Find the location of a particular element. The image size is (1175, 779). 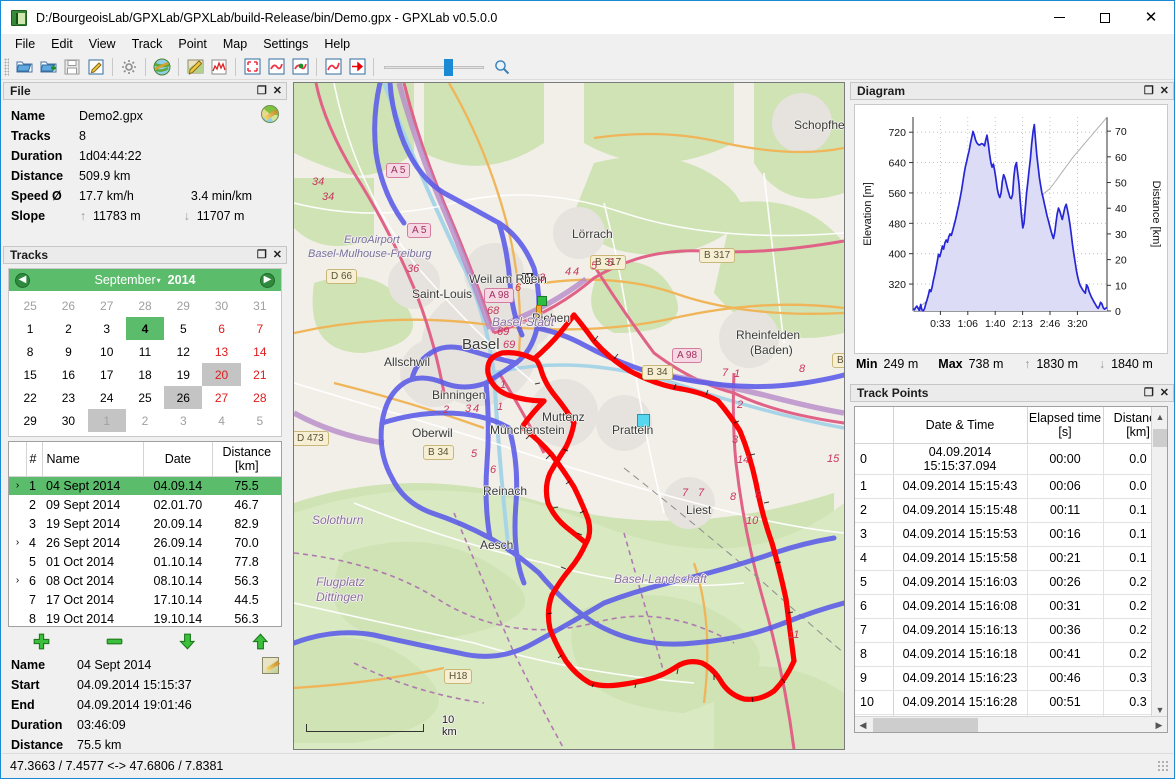

calendar-day-10: 10 is located at coordinates (107, 351).